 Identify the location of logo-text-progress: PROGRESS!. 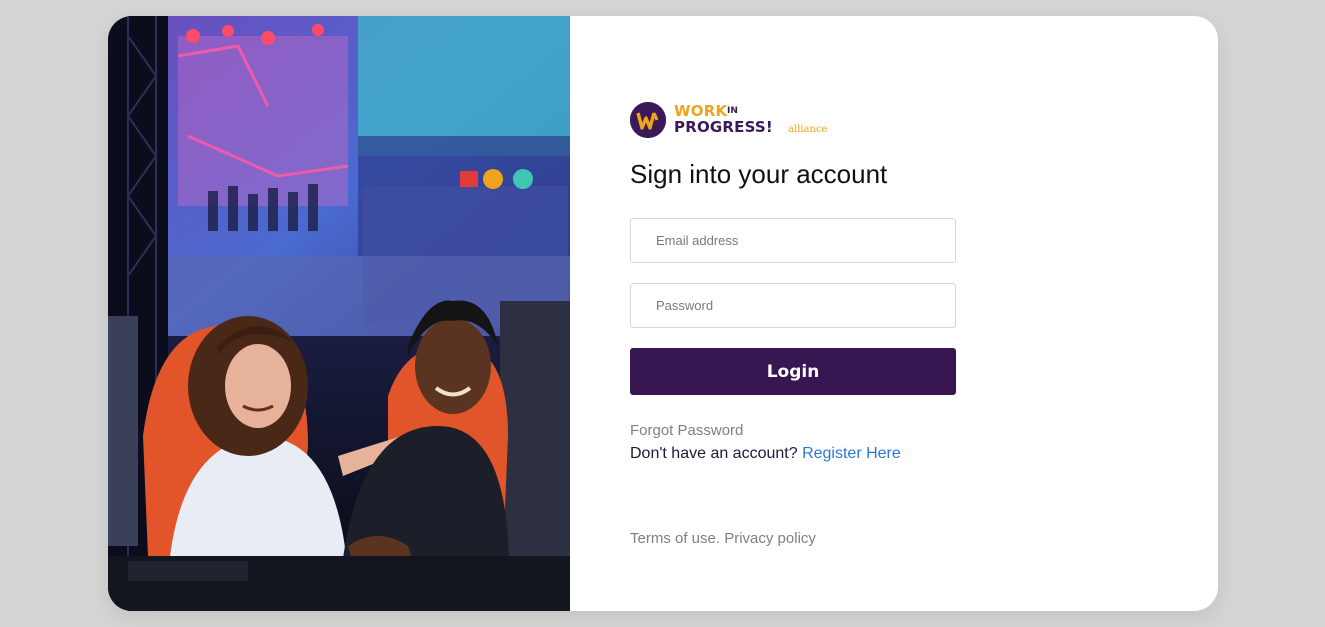
(723, 127).